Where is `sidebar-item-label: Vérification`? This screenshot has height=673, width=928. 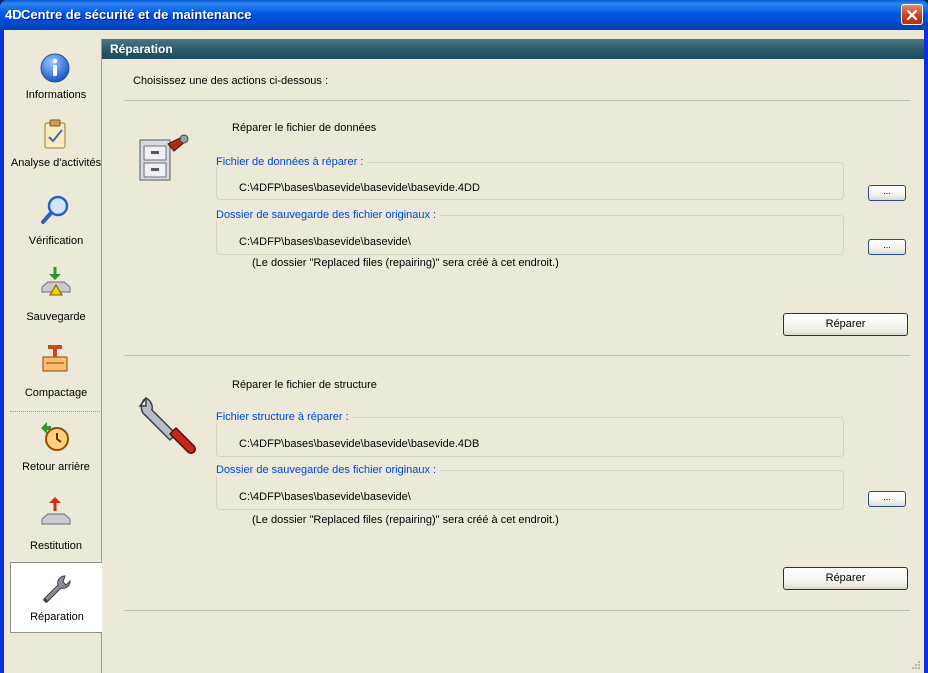 sidebar-item-label: Vérification is located at coordinates (56, 241).